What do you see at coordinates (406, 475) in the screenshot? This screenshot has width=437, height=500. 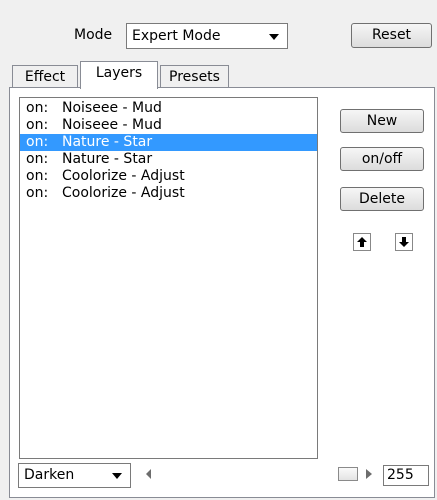 I see `opacity-value-field: 255` at bounding box center [406, 475].